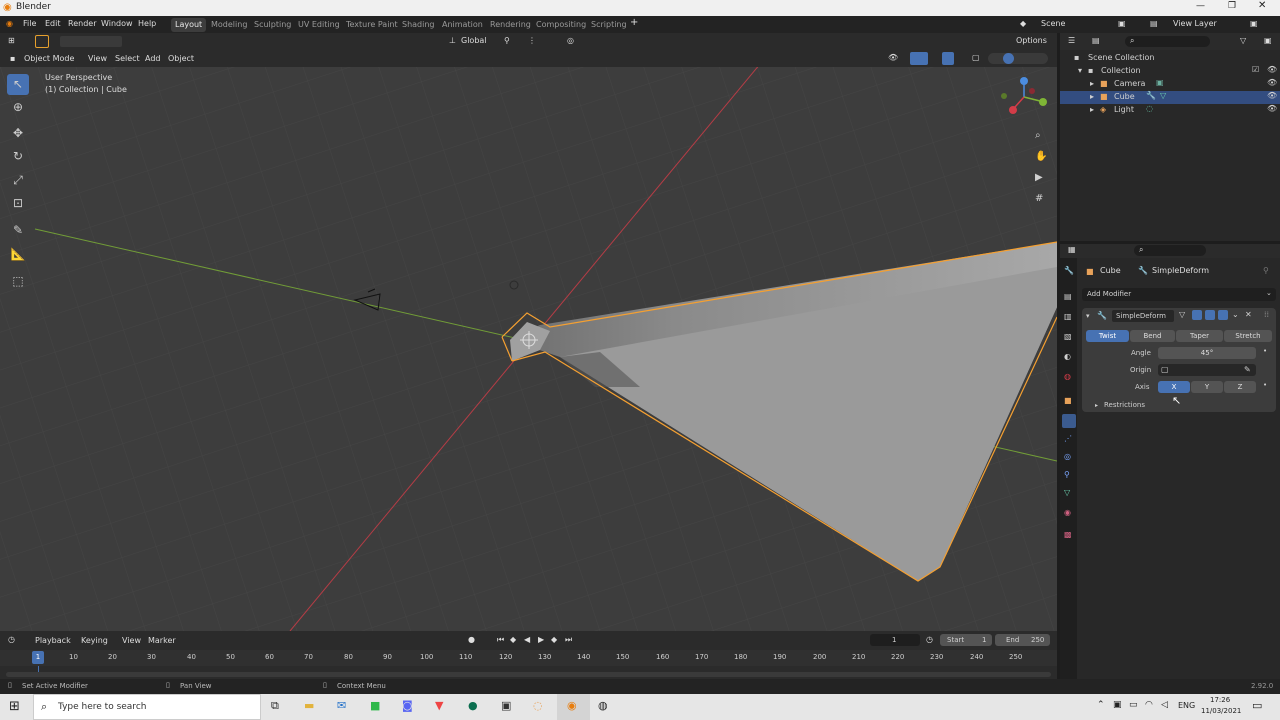 The width and height of the screenshot is (1280, 720). What do you see at coordinates (1068, 534) in the screenshot?
I see `texture-tab-icon: ▩` at bounding box center [1068, 534].